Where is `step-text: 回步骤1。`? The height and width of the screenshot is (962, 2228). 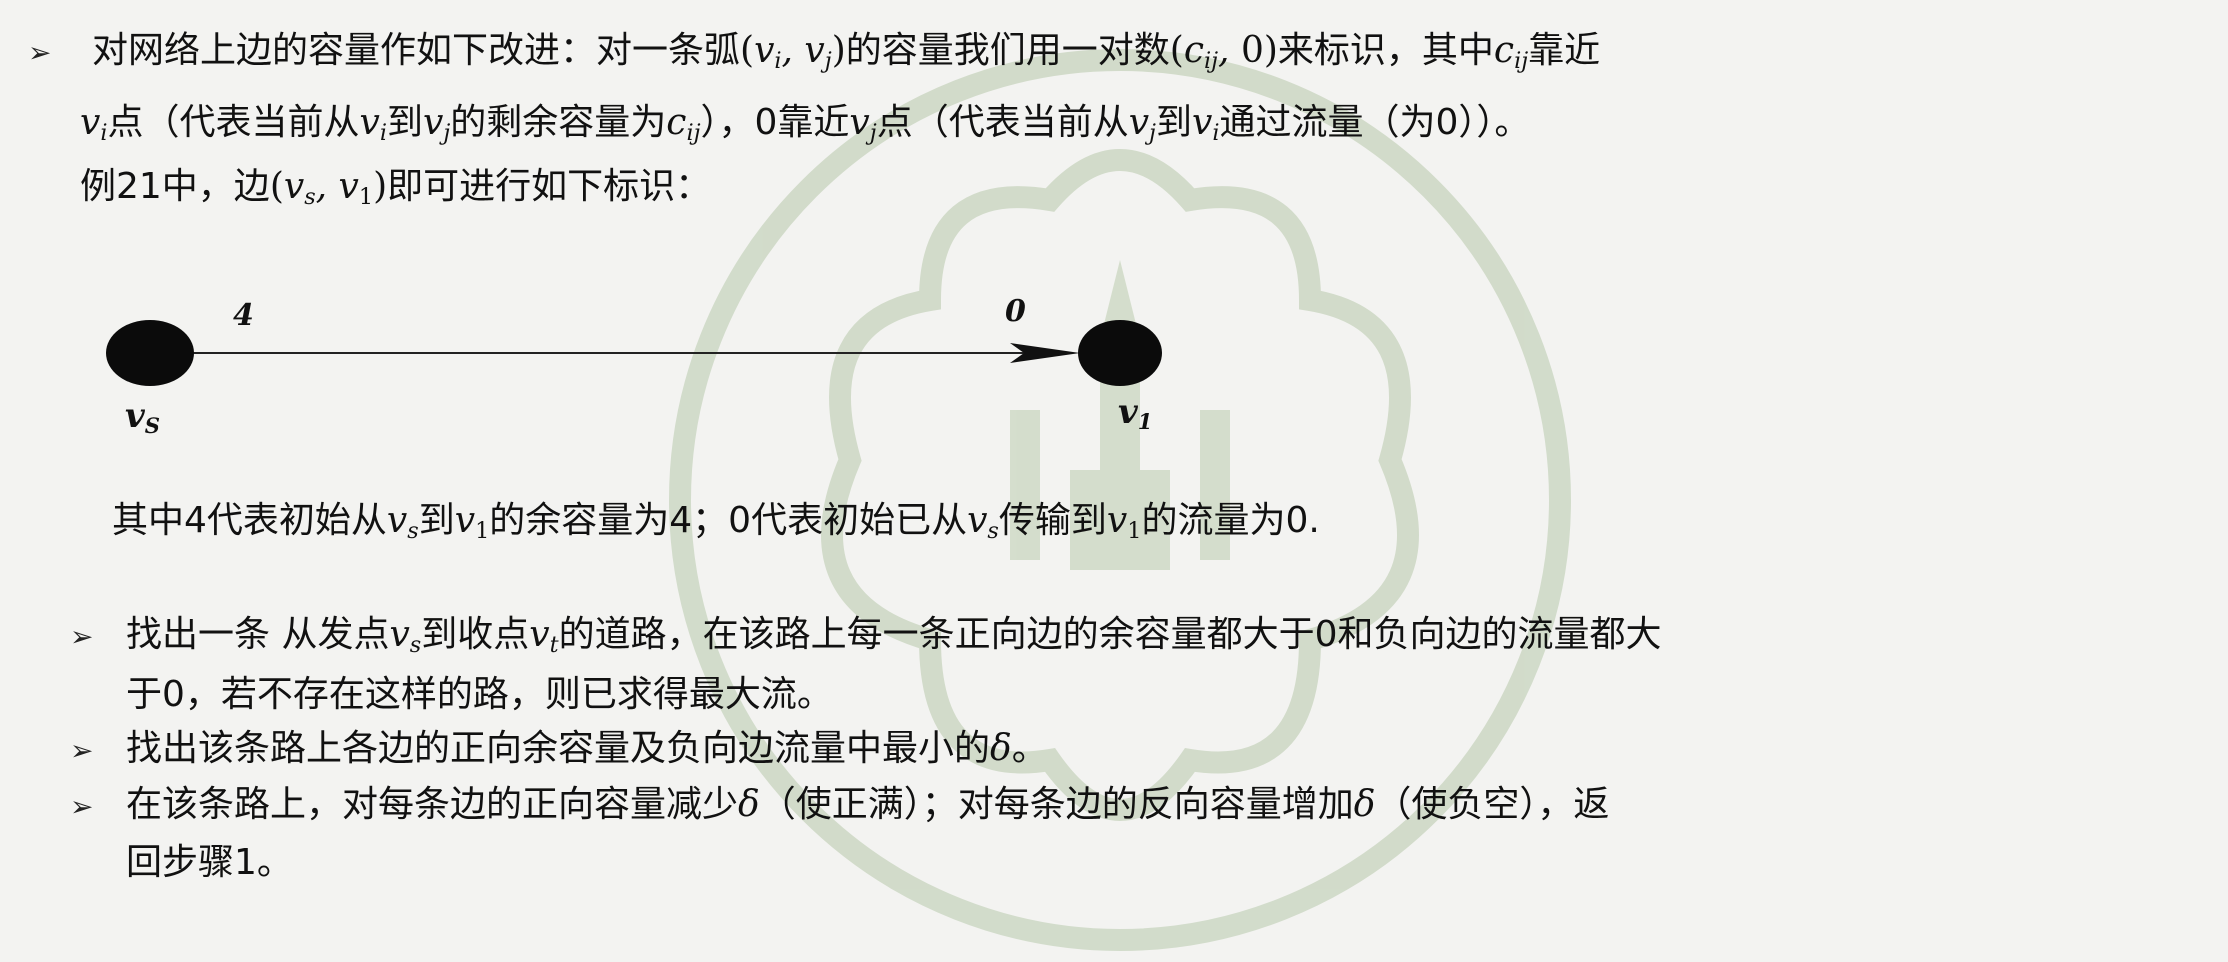 step-text: 回步骤1。 is located at coordinates (209, 862).